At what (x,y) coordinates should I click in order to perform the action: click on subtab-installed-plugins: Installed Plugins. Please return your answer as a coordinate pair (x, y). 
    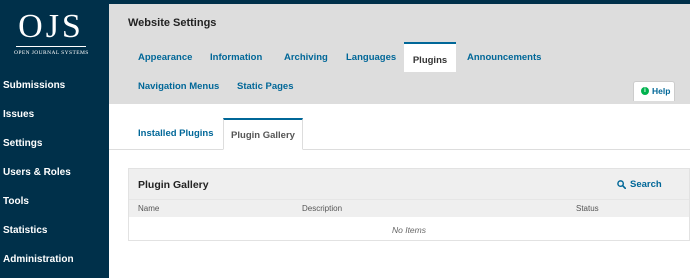
    Looking at the image, I should click on (176, 133).